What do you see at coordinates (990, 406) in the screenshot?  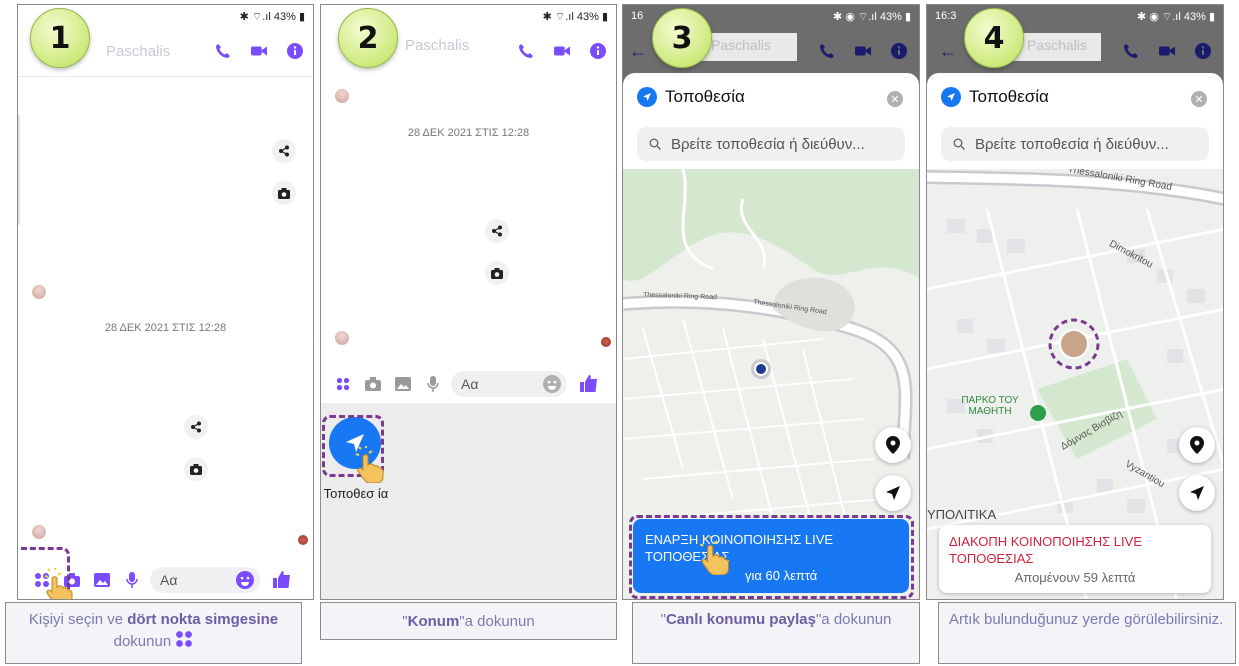 I see `map-label-park: ΠΑΡΚΟ ΤΟΥ ΜΑΘΗΤΗ` at bounding box center [990, 406].